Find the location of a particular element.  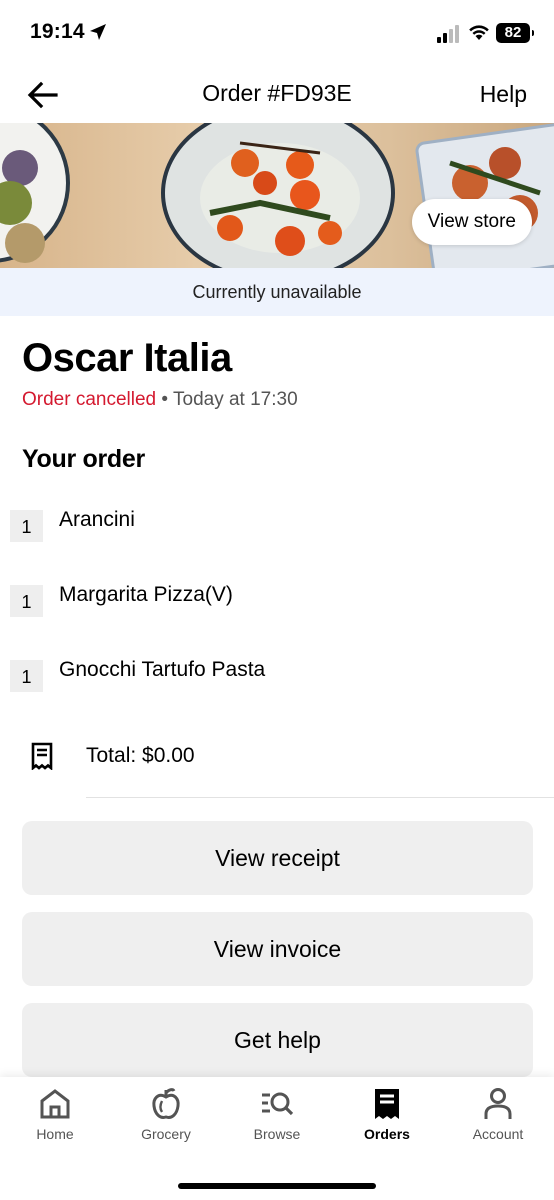

store-hero-image: View store is located at coordinates (277, 195).